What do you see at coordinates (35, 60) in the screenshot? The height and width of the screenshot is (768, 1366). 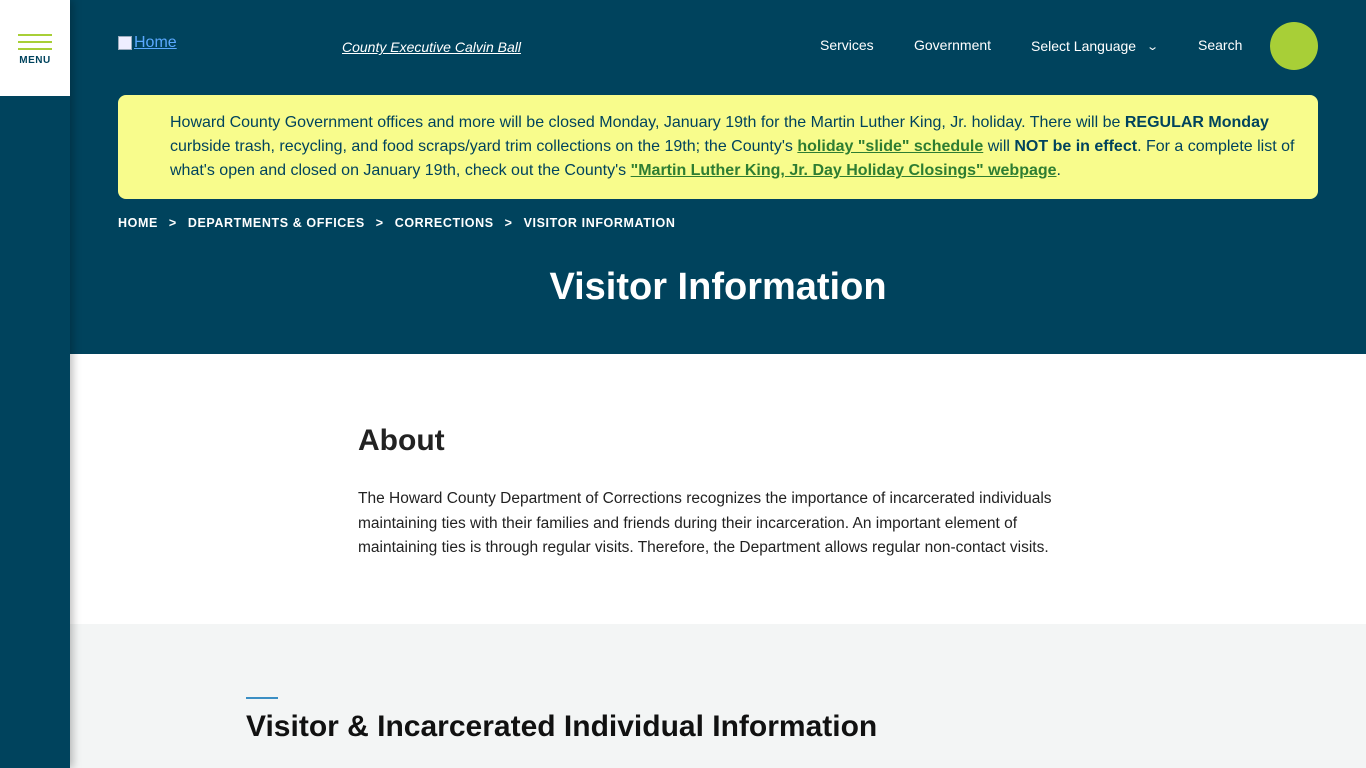 I see `menu-label: MENU` at bounding box center [35, 60].